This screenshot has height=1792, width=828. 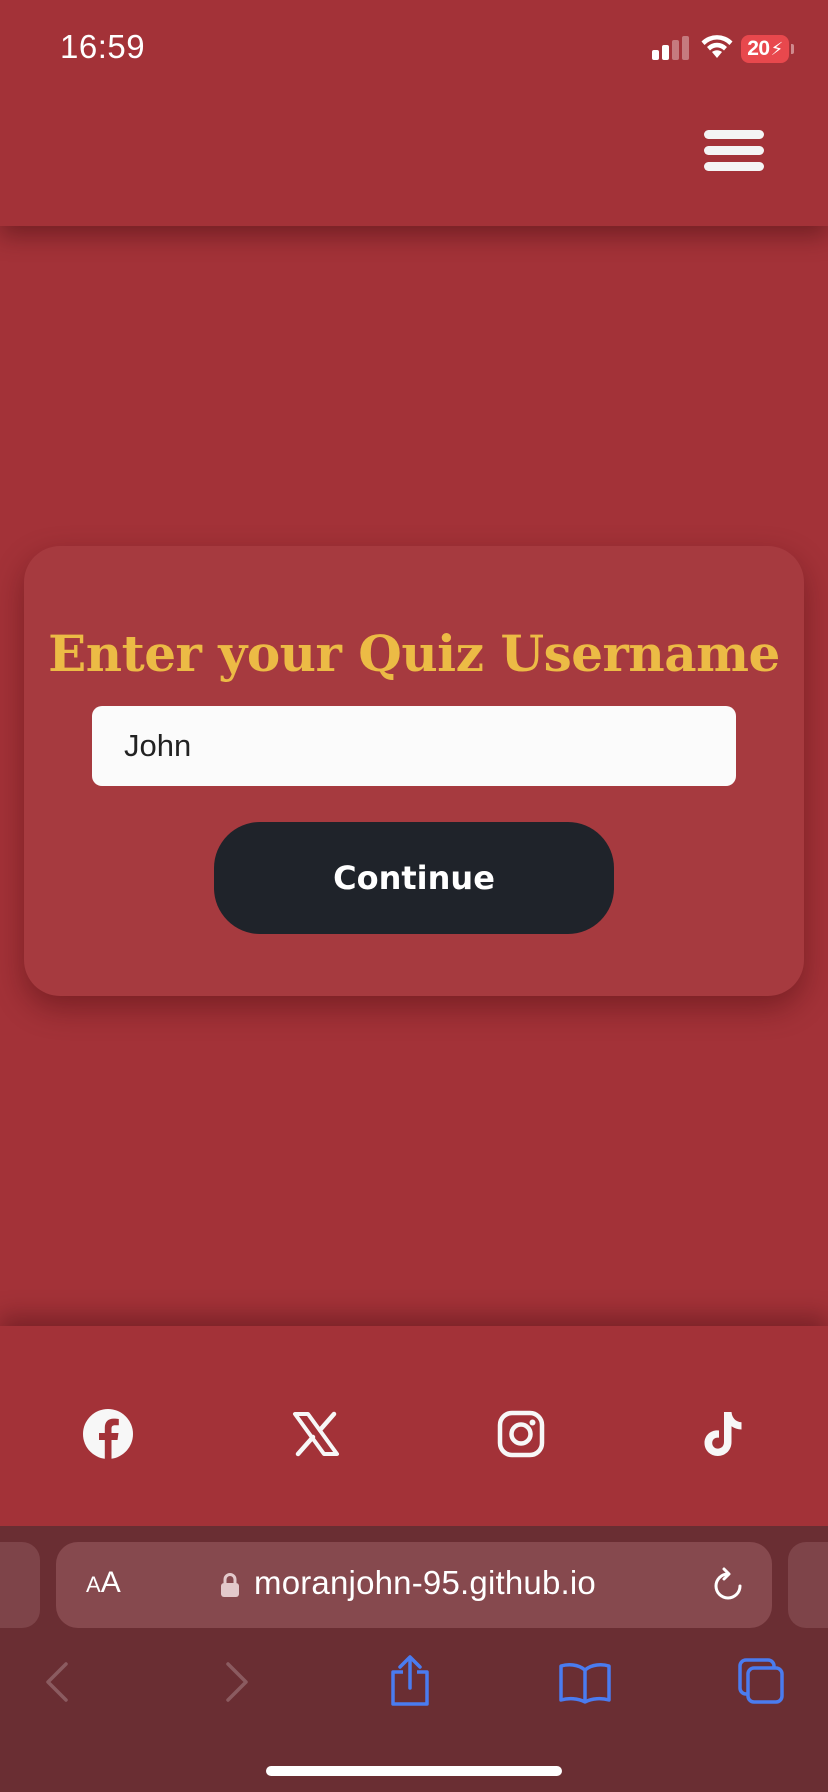 I want to click on lock-icon, so click(x=230, y=1585).